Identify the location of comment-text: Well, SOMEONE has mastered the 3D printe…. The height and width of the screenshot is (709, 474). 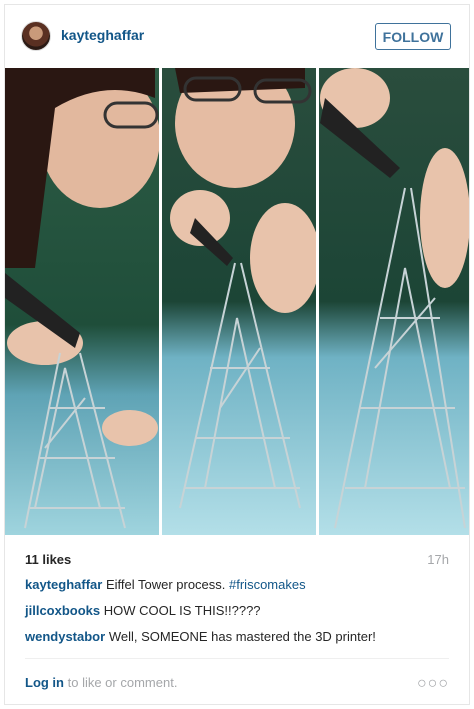
(242, 636).